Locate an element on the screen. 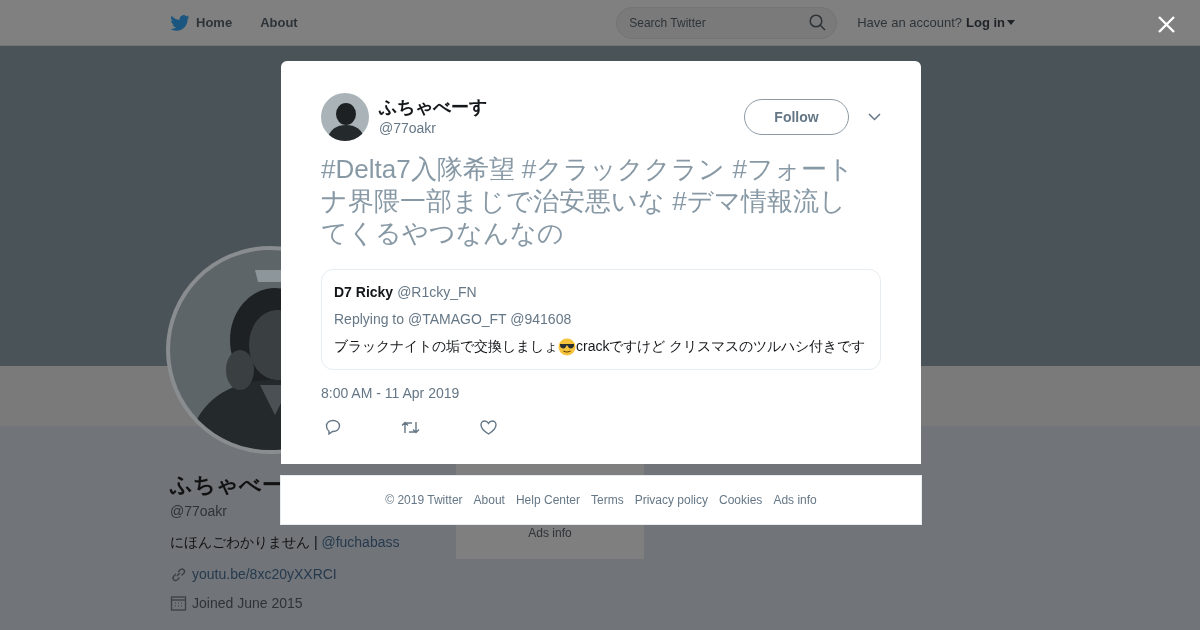  mention-link: @fuchabass is located at coordinates (360, 542).